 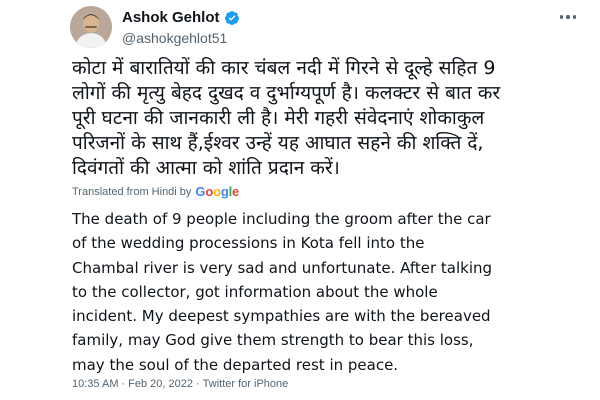 I want to click on more-options-icon, so click(x=568, y=17).